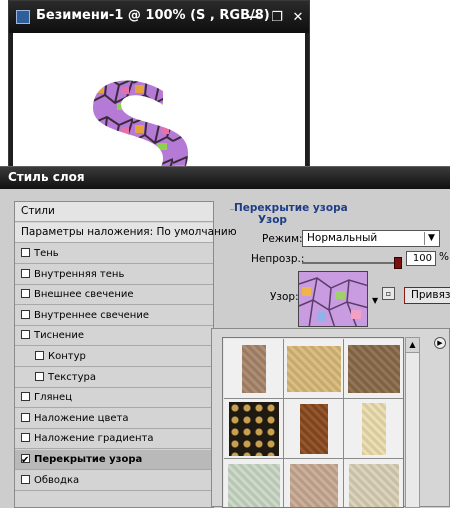  Describe the element at coordinates (79, 274) in the screenshot. I see `style-item-label: Внутренняя тень` at that location.